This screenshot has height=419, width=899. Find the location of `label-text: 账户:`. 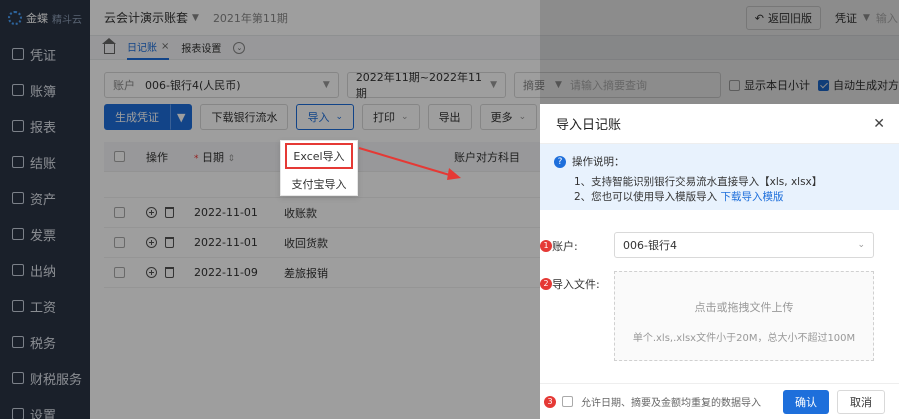

label-text: 账户: is located at coordinates (565, 246).